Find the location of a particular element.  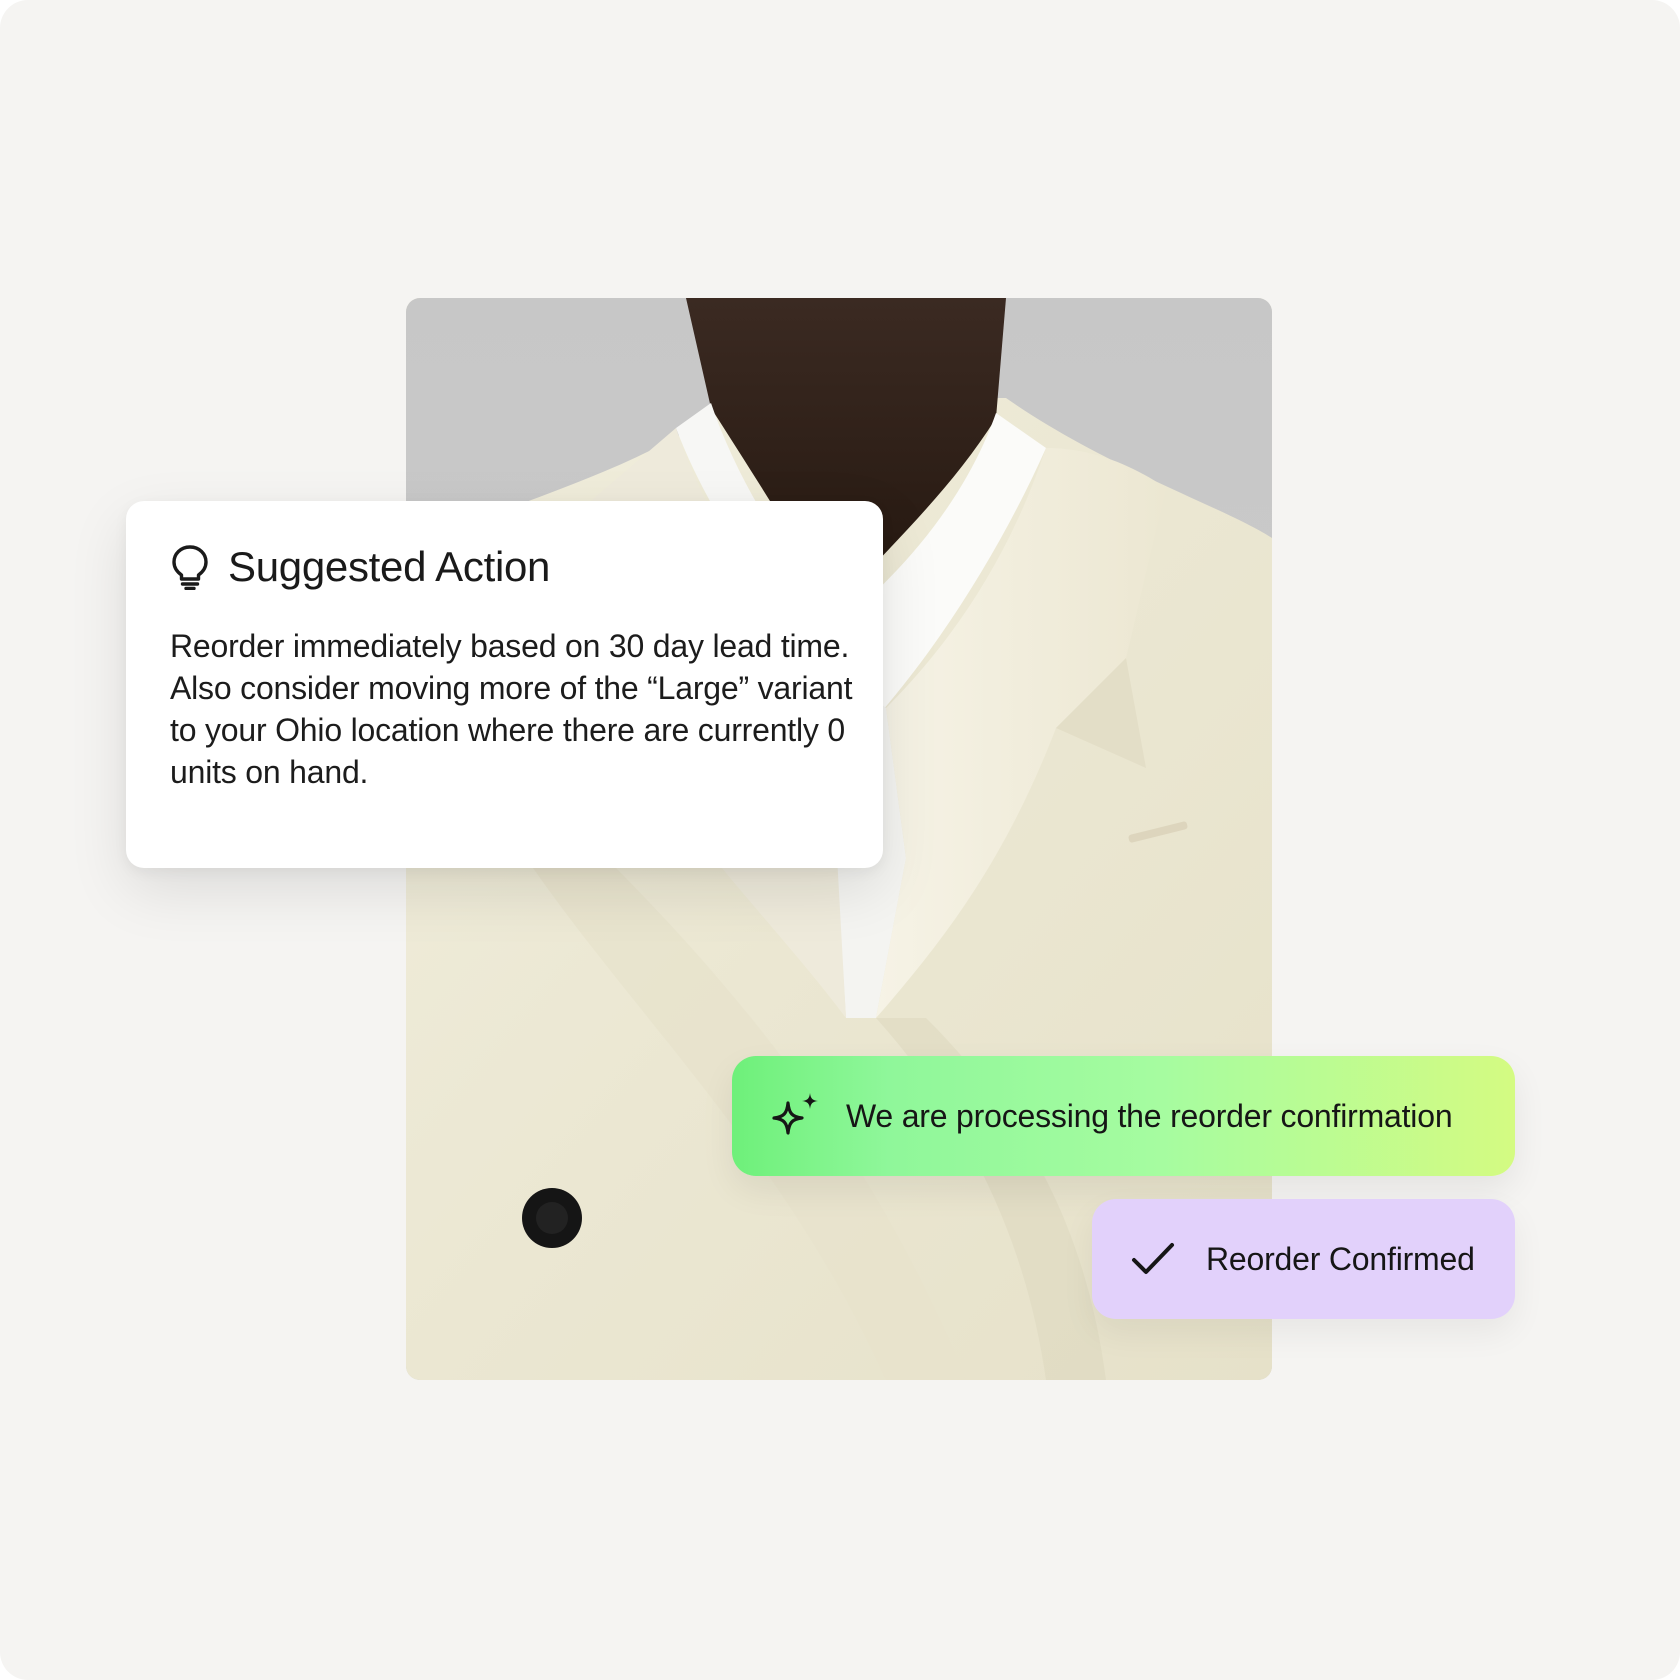

sparkle-icon is located at coordinates (795, 1116).